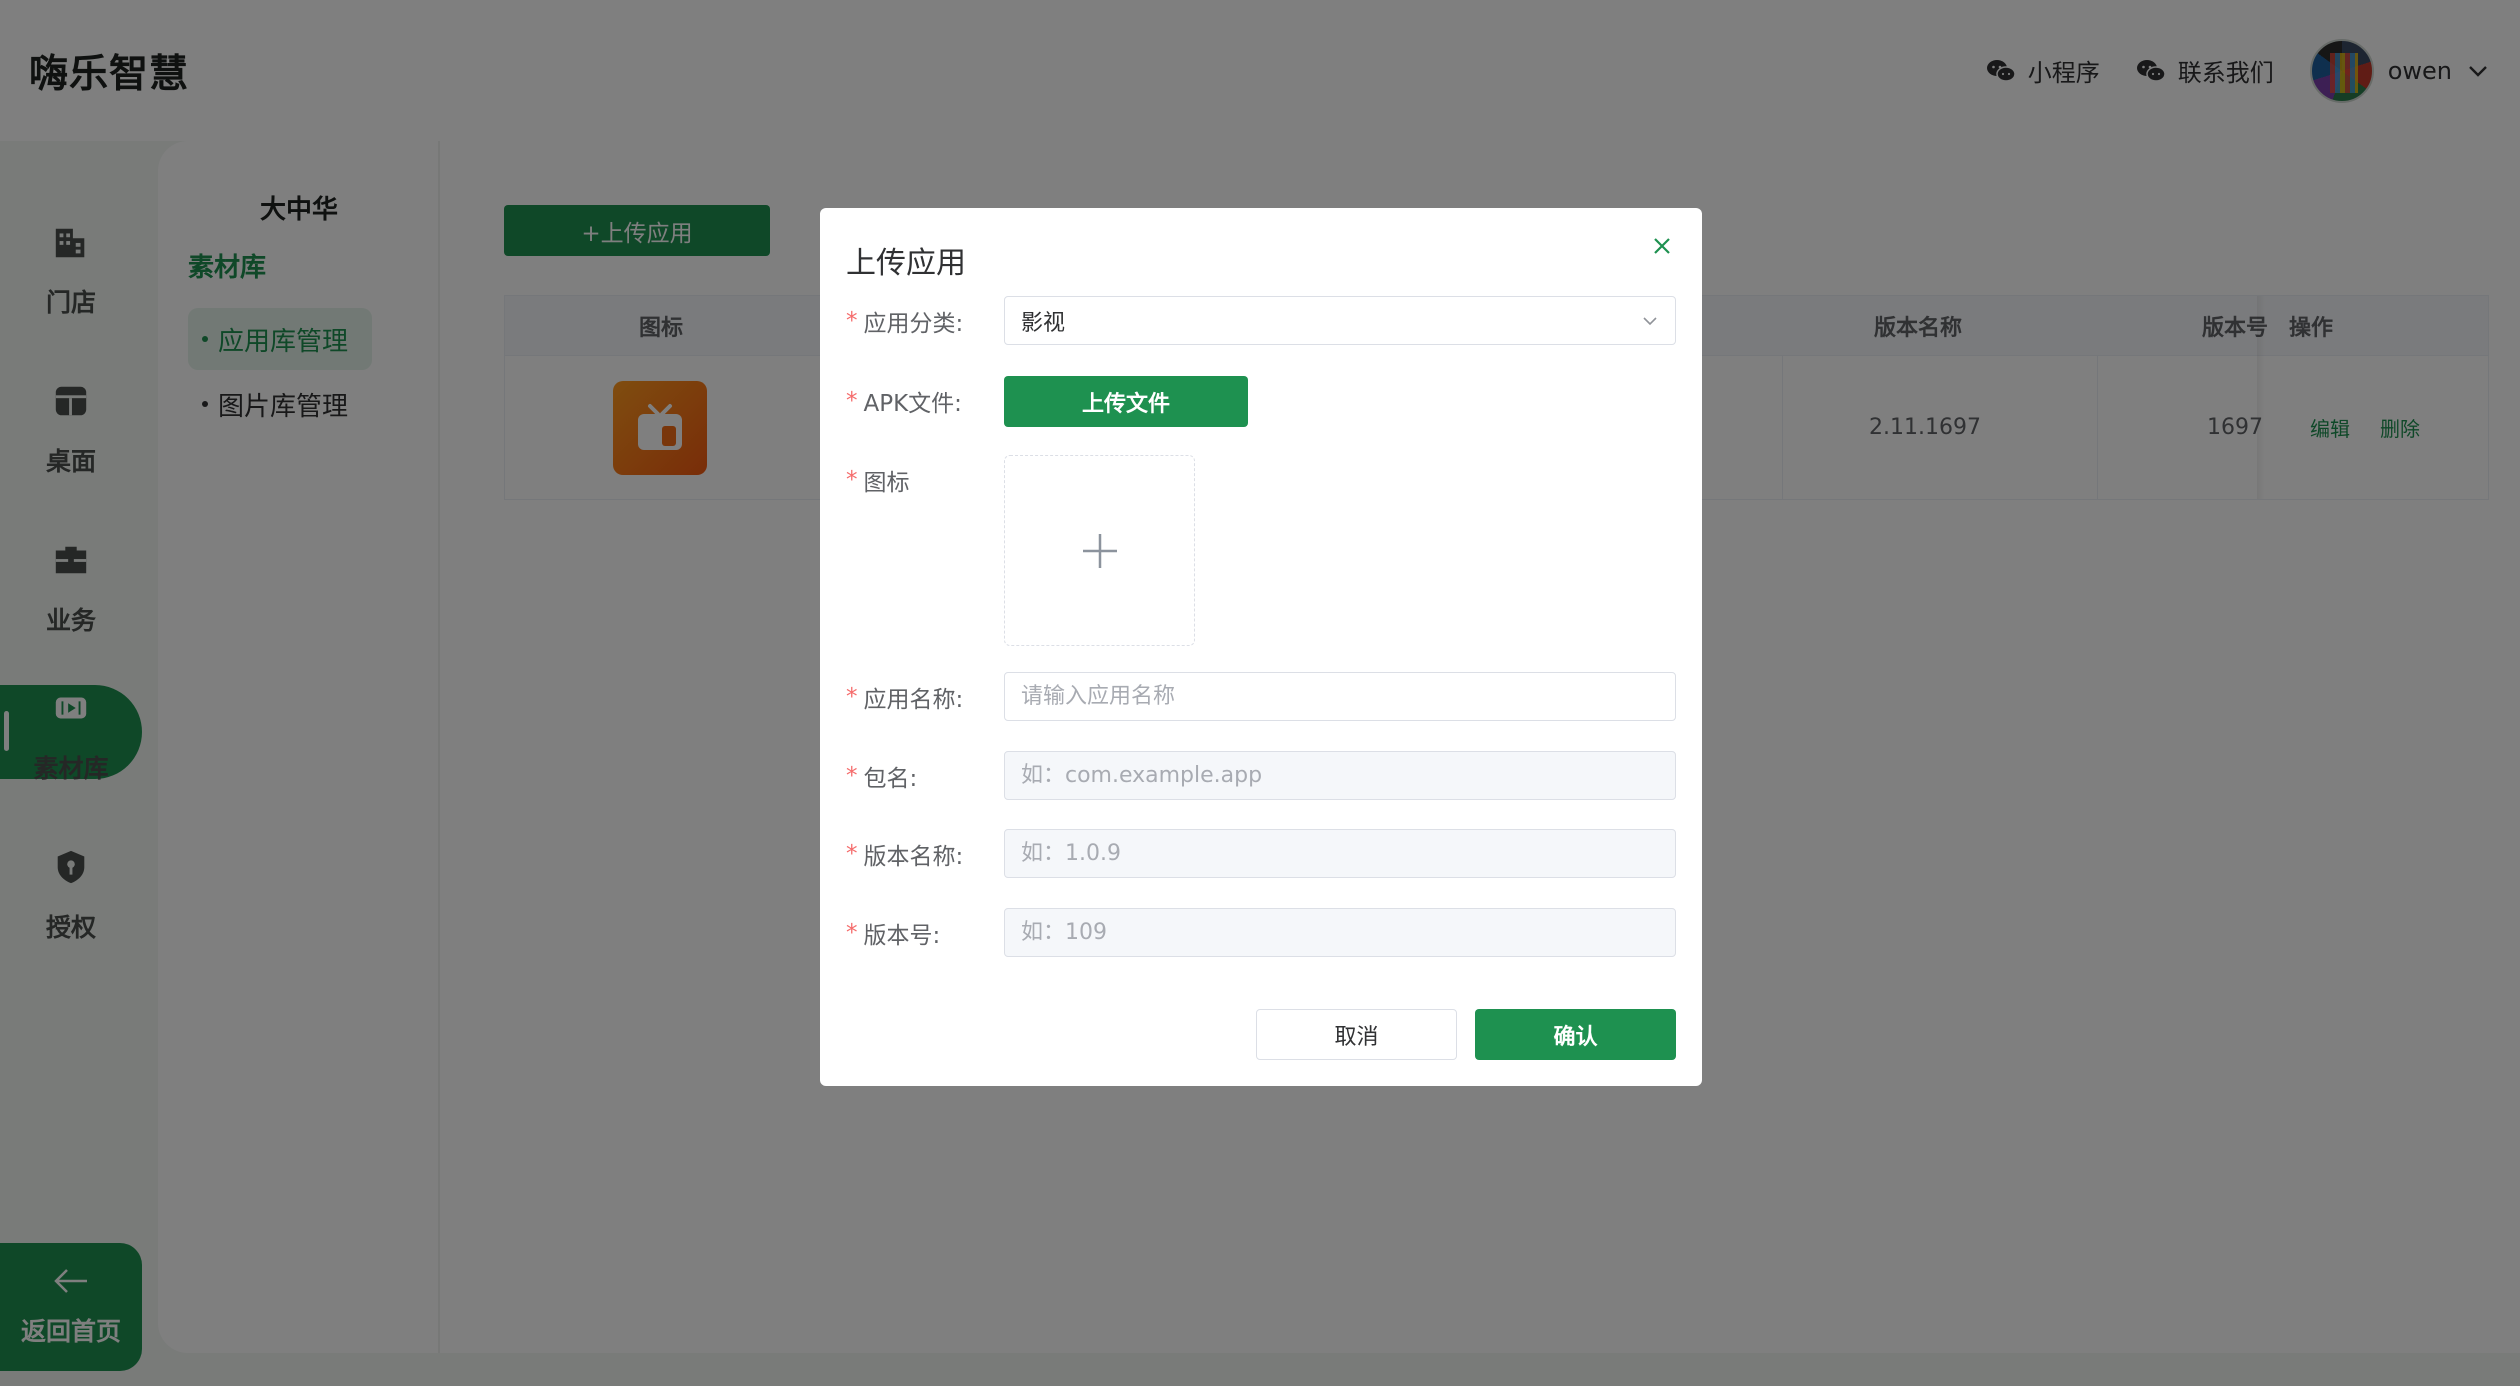 This screenshot has height=1386, width=2520. Describe the element at coordinates (906, 263) in the screenshot. I see `dialog-title: 上传应用` at that location.